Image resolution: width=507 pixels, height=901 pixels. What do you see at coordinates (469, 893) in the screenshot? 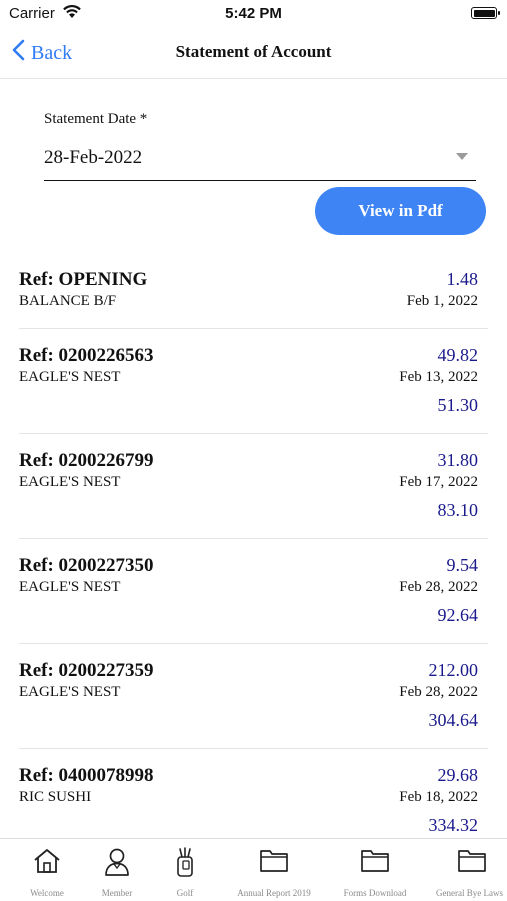
I see `tab-label: General Bye Laws` at bounding box center [469, 893].